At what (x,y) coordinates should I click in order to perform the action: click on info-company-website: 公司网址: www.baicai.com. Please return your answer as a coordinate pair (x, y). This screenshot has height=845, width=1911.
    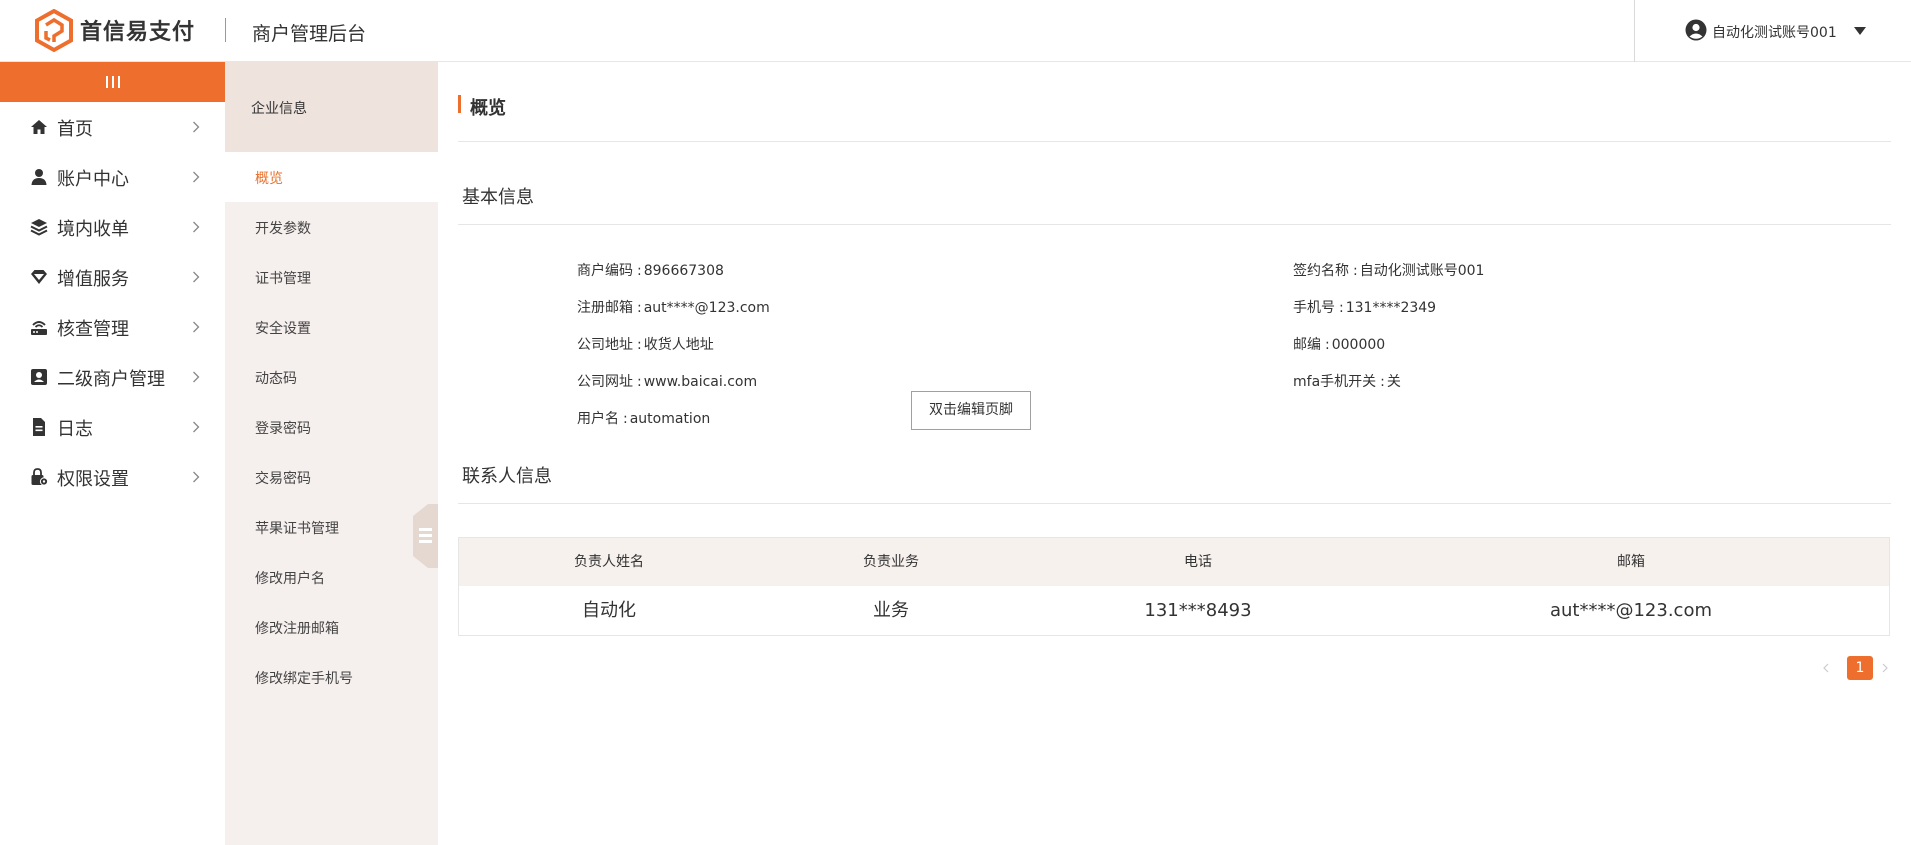
    Looking at the image, I should click on (667, 382).